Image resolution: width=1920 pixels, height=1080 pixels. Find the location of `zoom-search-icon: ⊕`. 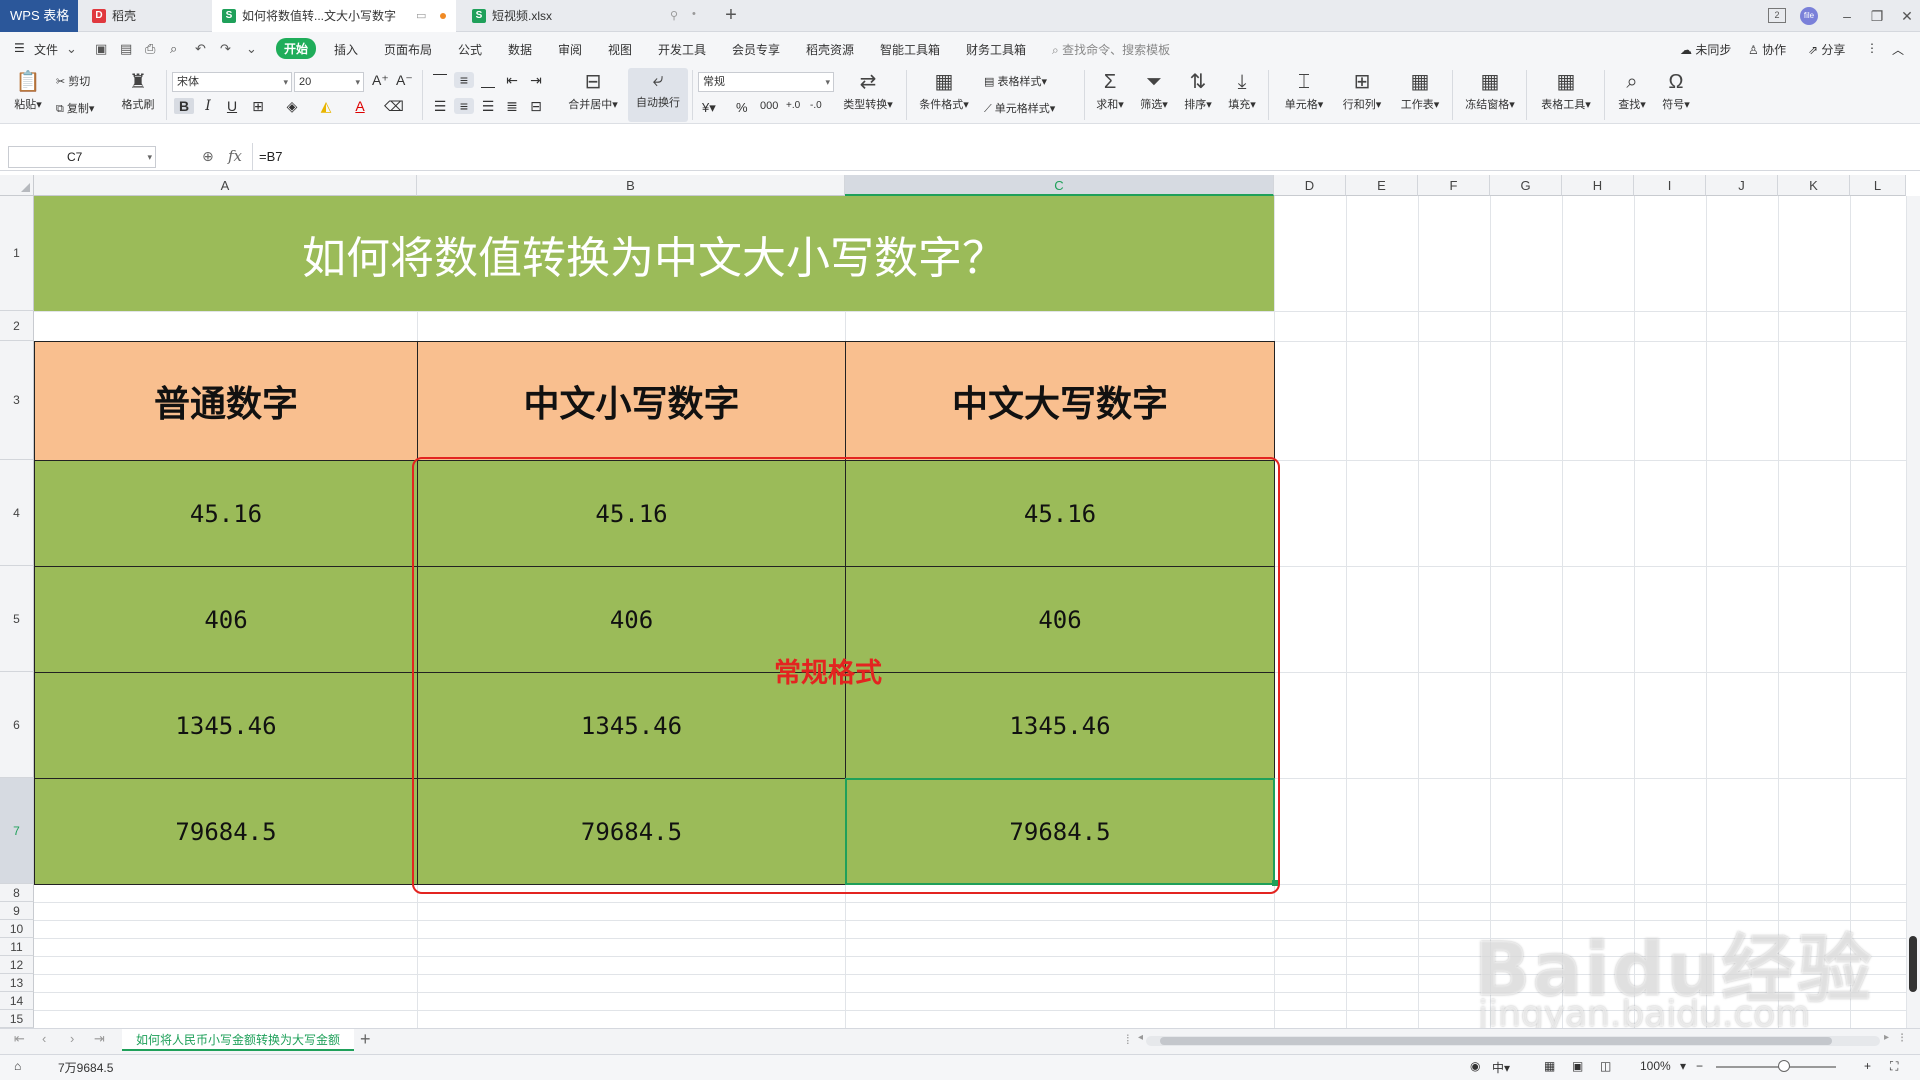

zoom-search-icon: ⊕ is located at coordinates (208, 156).